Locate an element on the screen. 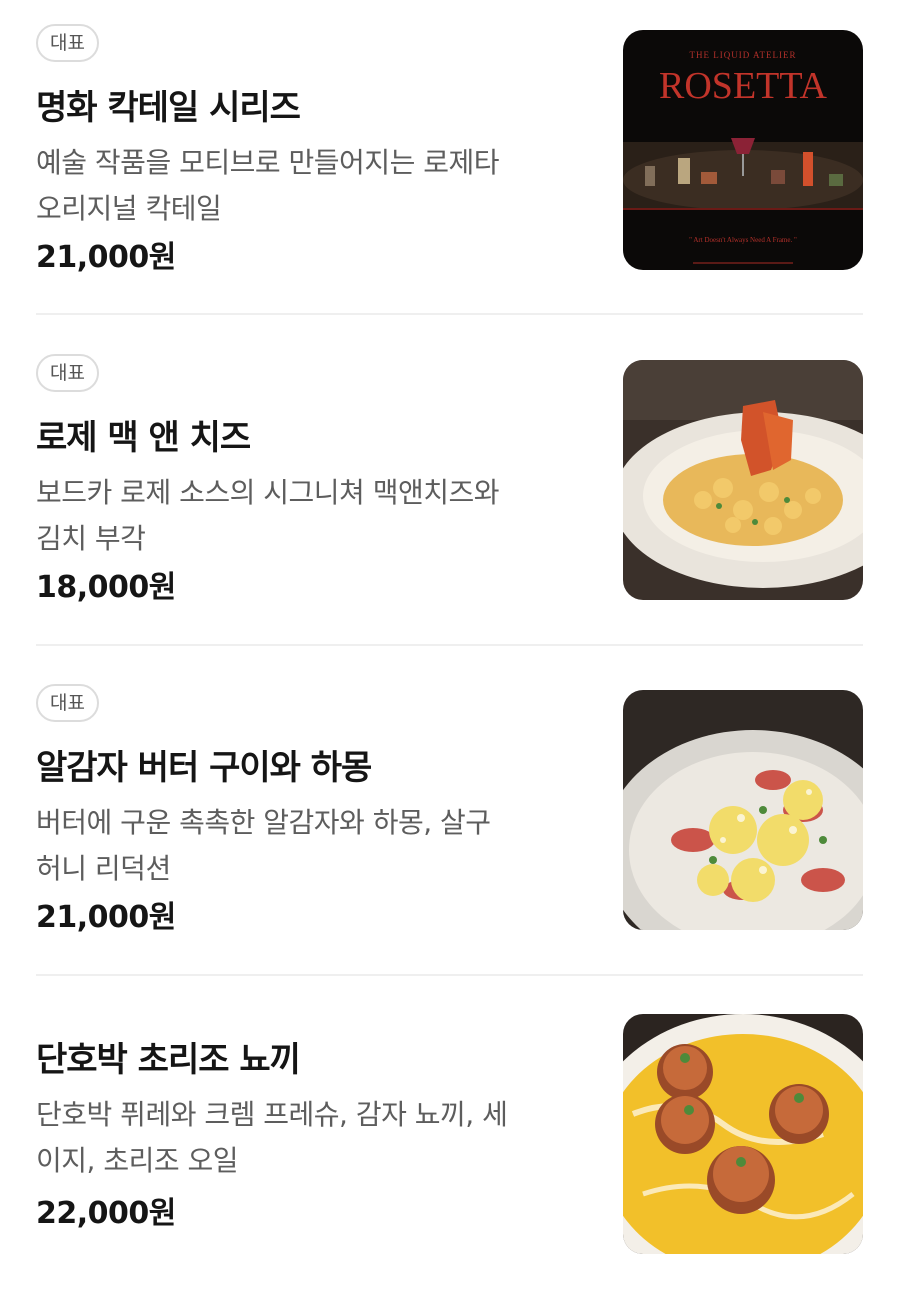  description-line: 보드카 로제 소스의 시그니쳐 맥앤치즈와 is located at coordinates (268, 492).